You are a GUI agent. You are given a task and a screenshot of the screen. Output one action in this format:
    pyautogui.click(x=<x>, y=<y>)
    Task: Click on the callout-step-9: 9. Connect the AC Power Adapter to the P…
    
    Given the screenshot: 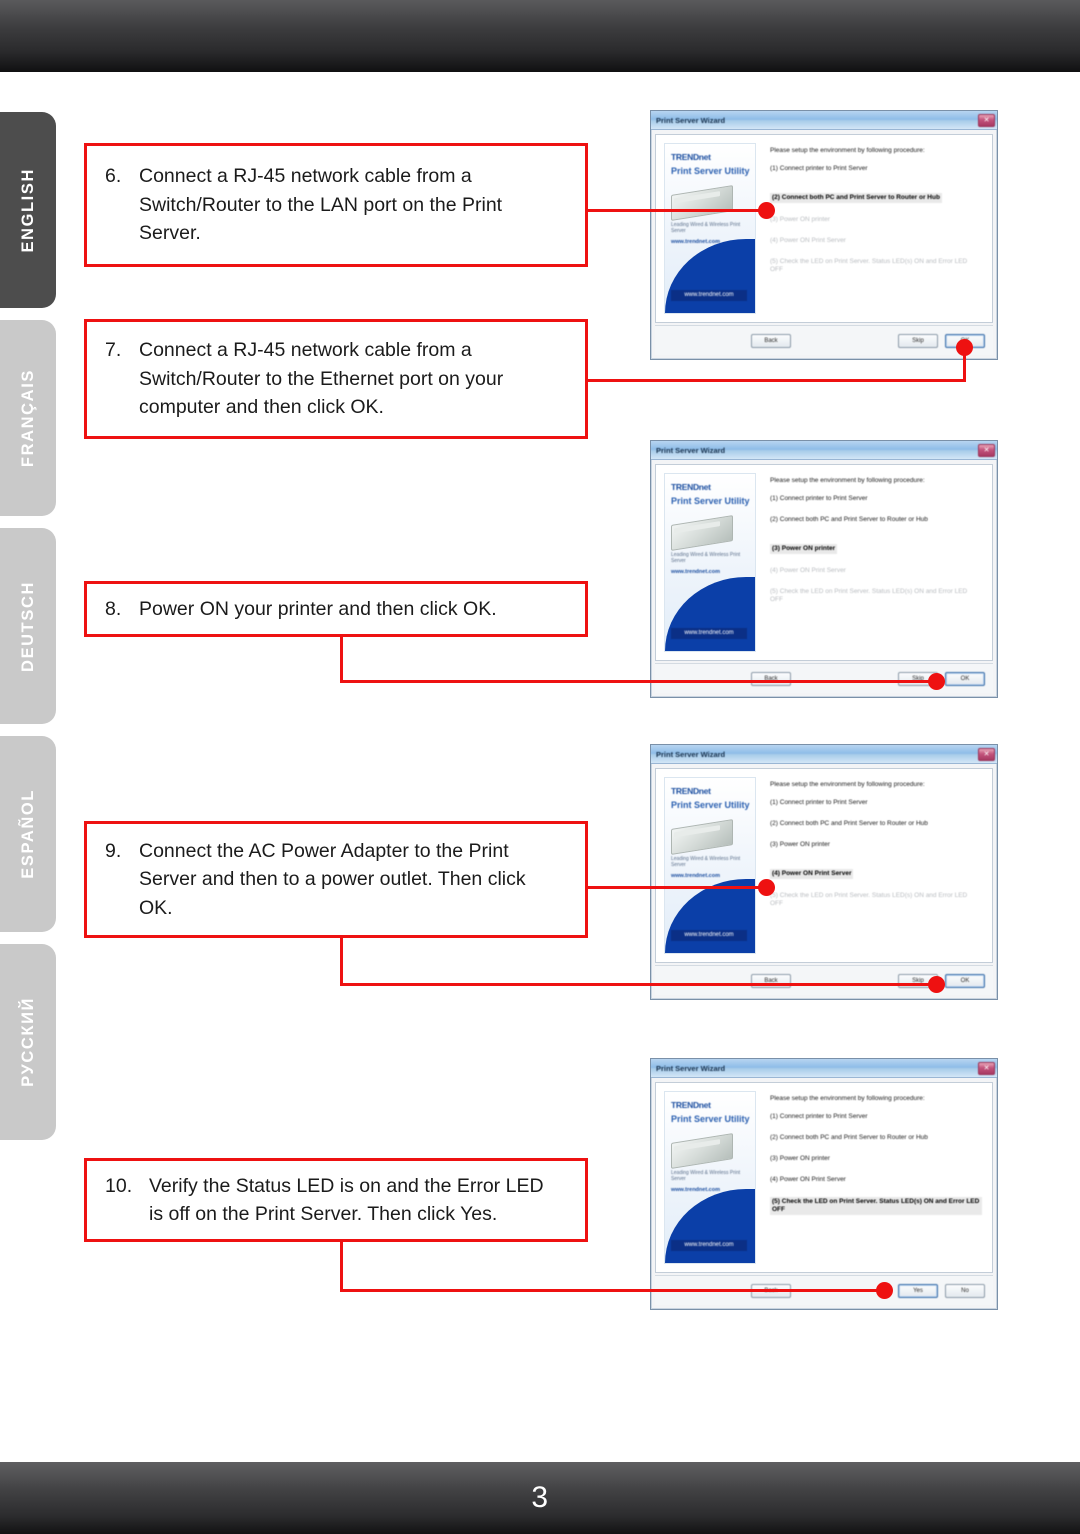 What is the action you would take?
    pyautogui.click(x=336, y=879)
    